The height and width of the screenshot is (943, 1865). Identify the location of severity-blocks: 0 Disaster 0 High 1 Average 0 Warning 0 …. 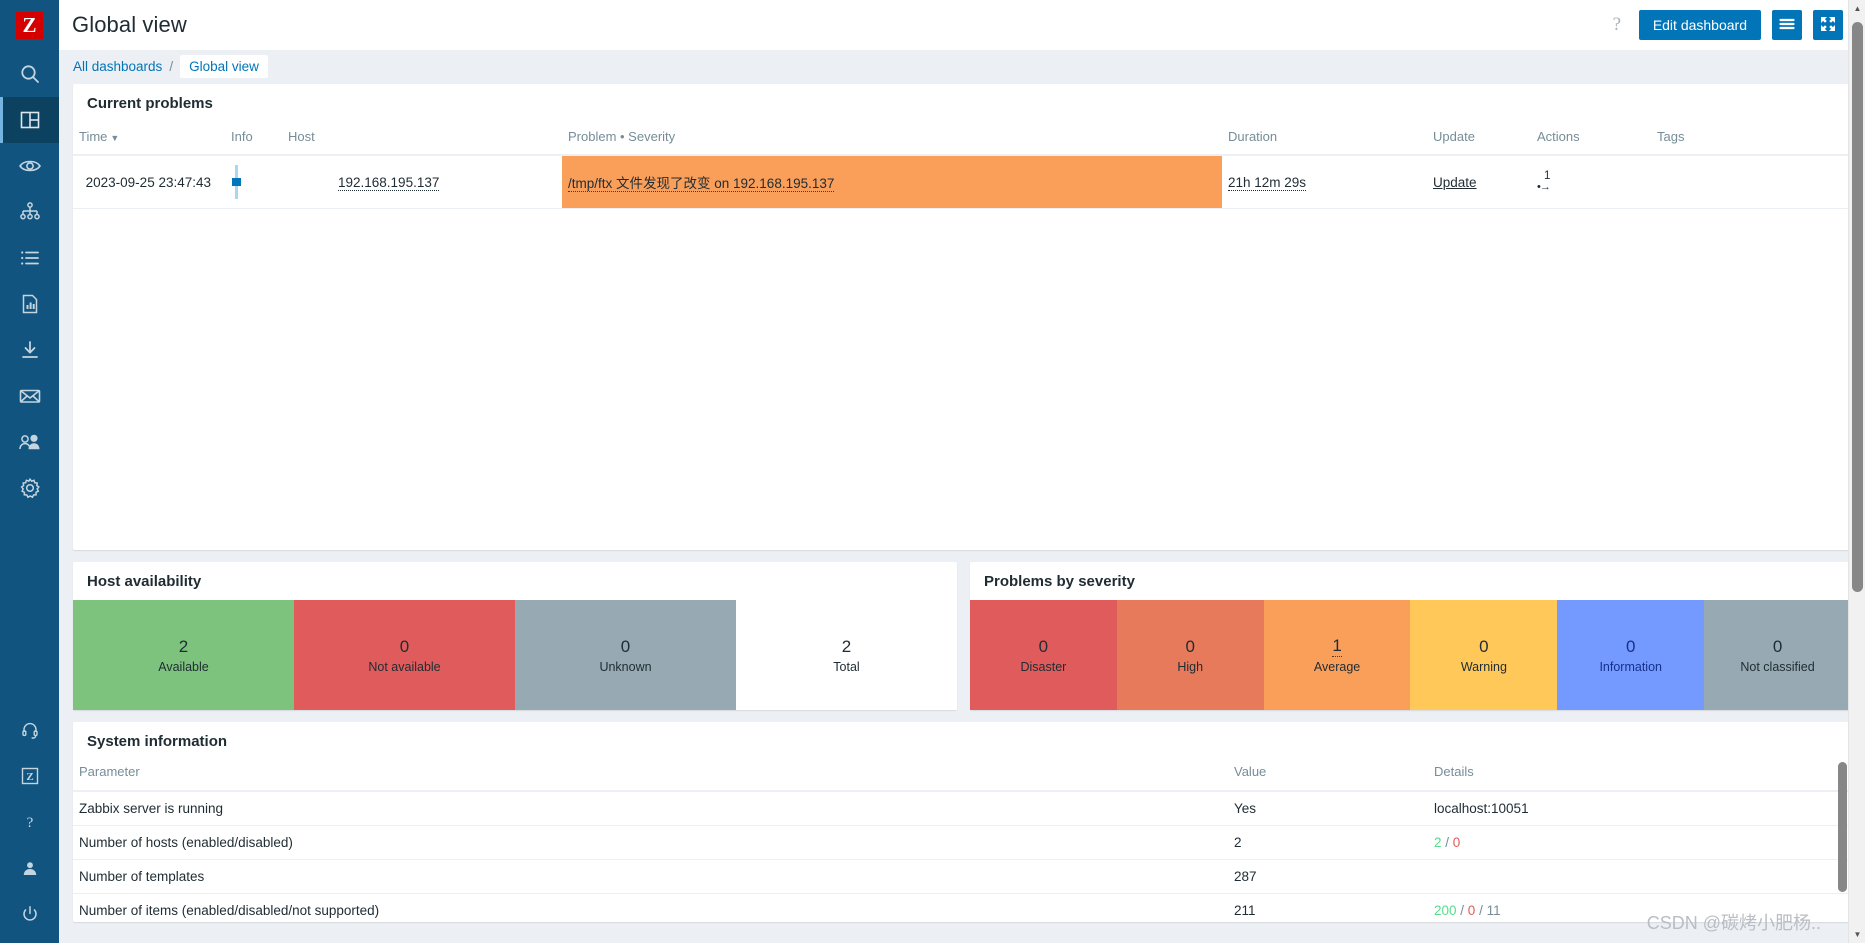
(1410, 655).